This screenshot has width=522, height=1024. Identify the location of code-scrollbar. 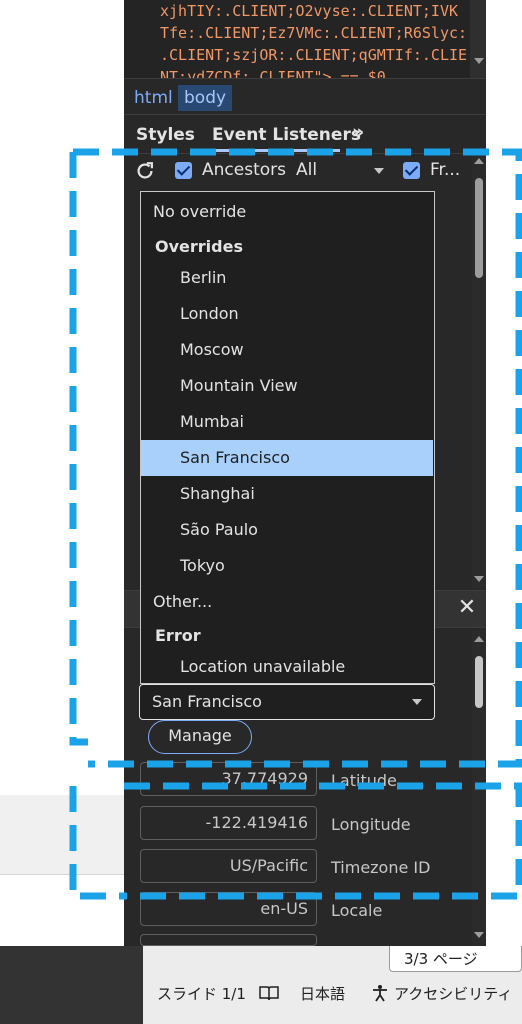
(478, 39).